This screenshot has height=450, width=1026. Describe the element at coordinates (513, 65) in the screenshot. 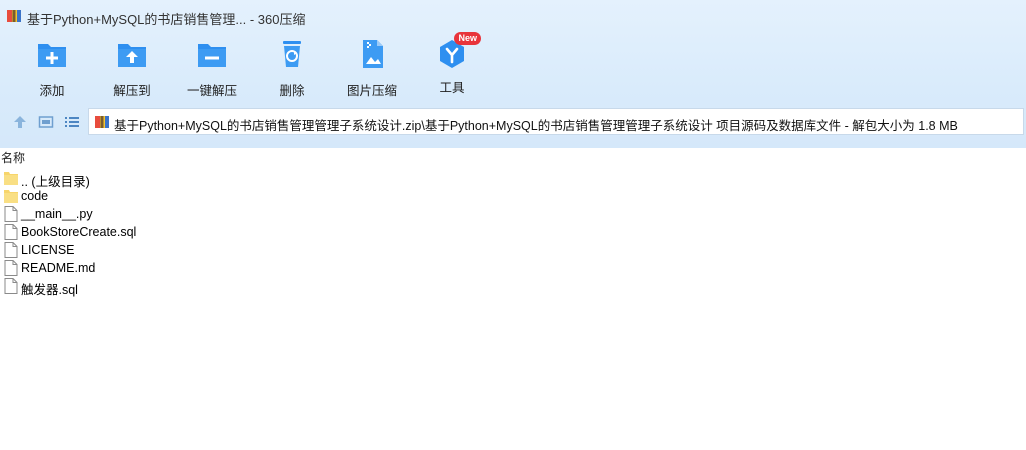

I see `toolbar: 添加 解压到 一键解压 删除 图片压缩 New 工具` at that location.